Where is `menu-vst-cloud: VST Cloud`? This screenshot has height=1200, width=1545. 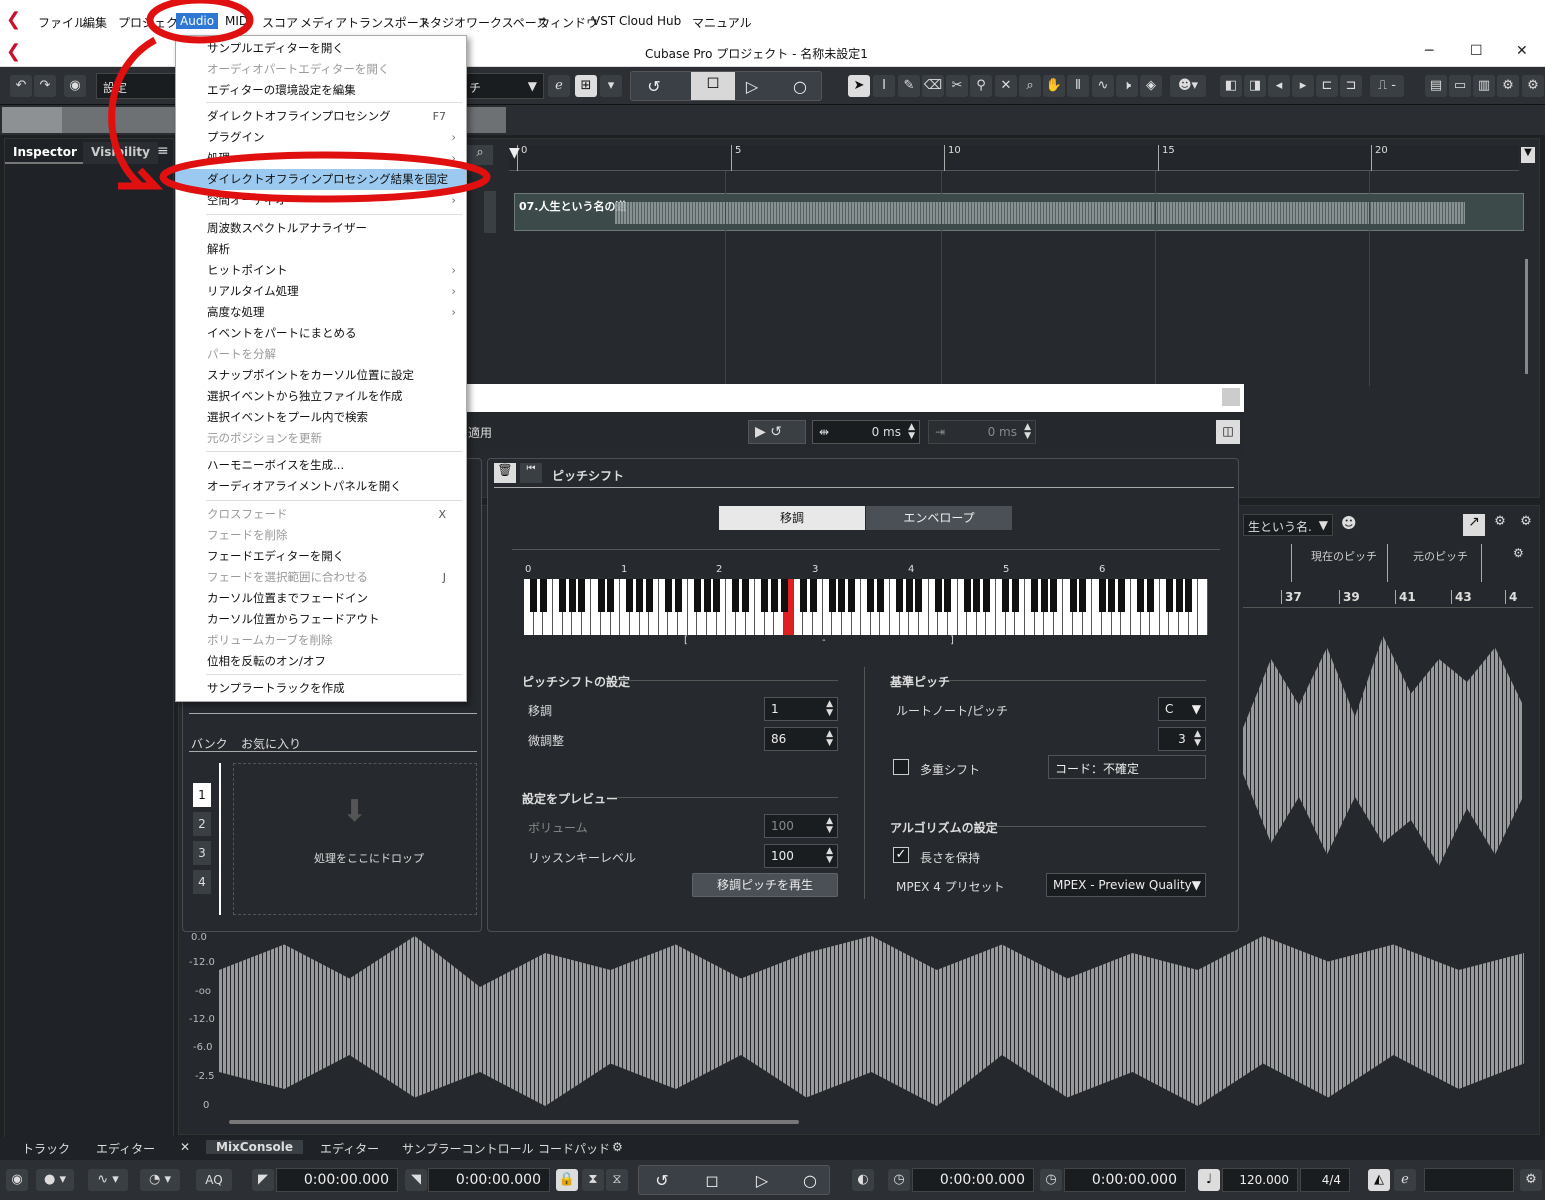 menu-vst-cloud: VST Cloud is located at coordinates (622, 21).